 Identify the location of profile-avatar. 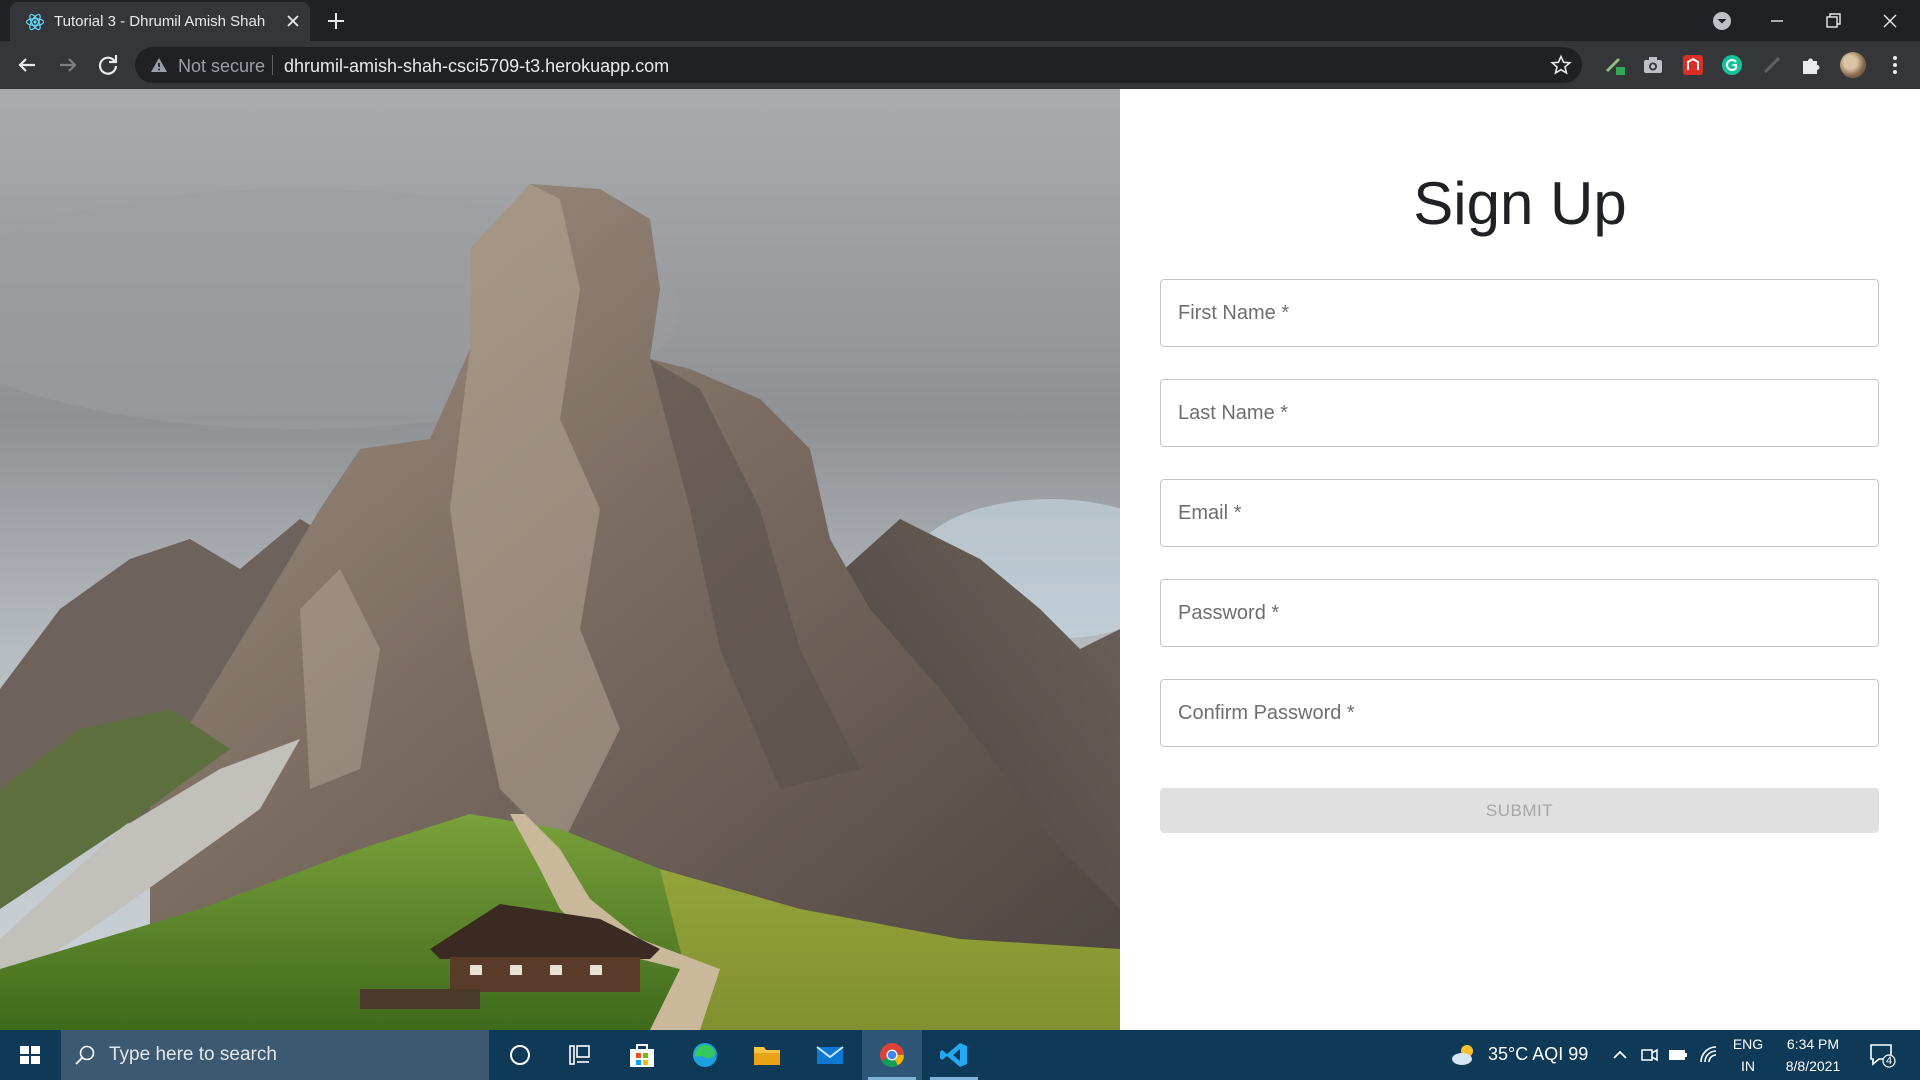
(1853, 65).